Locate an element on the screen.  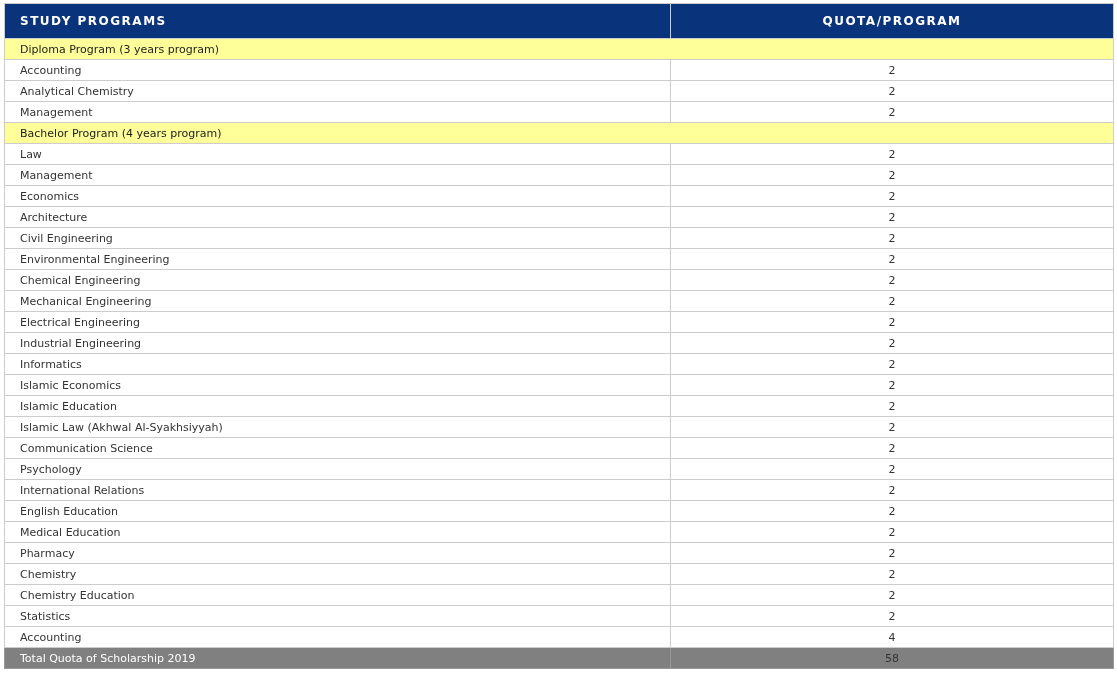
program-cell: Communication Science is located at coordinates (337, 448).